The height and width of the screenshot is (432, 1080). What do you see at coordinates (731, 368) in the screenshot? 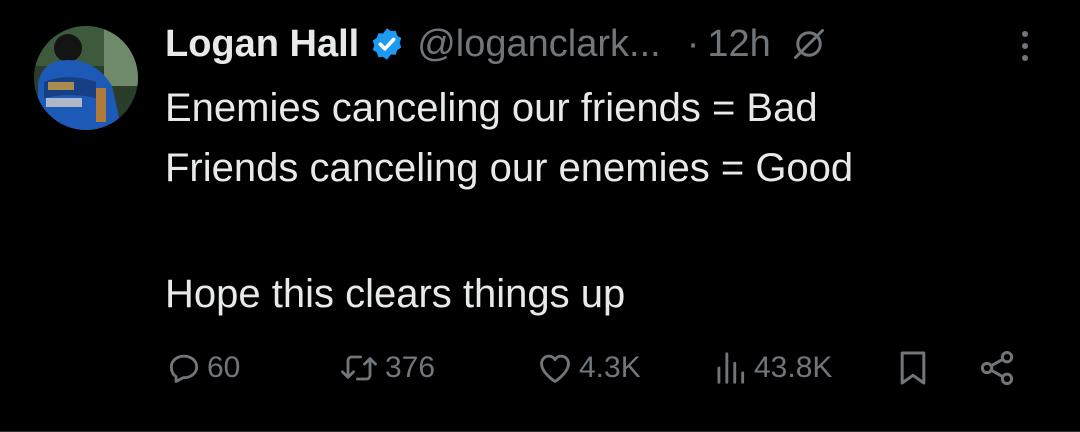
I see `views-chart-icon` at bounding box center [731, 368].